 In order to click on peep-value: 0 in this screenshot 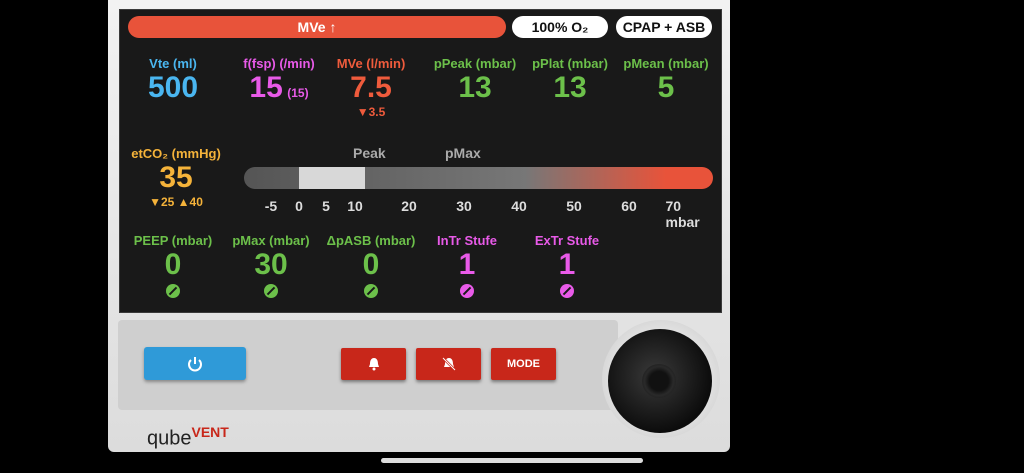, I will do `click(173, 264)`.